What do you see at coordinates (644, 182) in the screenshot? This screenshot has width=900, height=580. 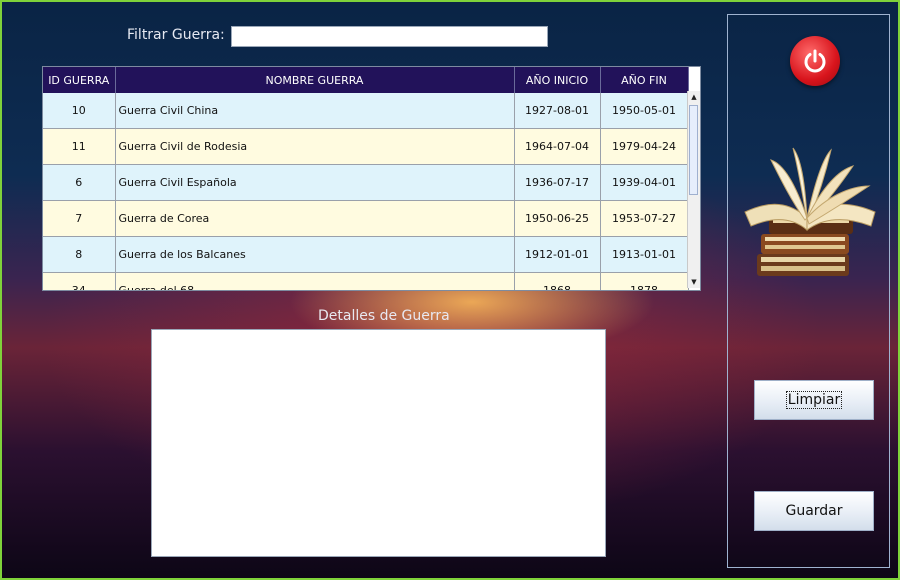 I see `cell-end: 1939-04-01` at bounding box center [644, 182].